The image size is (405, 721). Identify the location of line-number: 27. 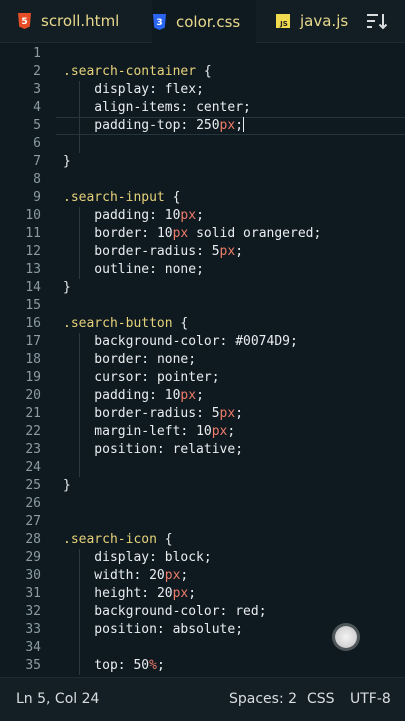
(33, 521).